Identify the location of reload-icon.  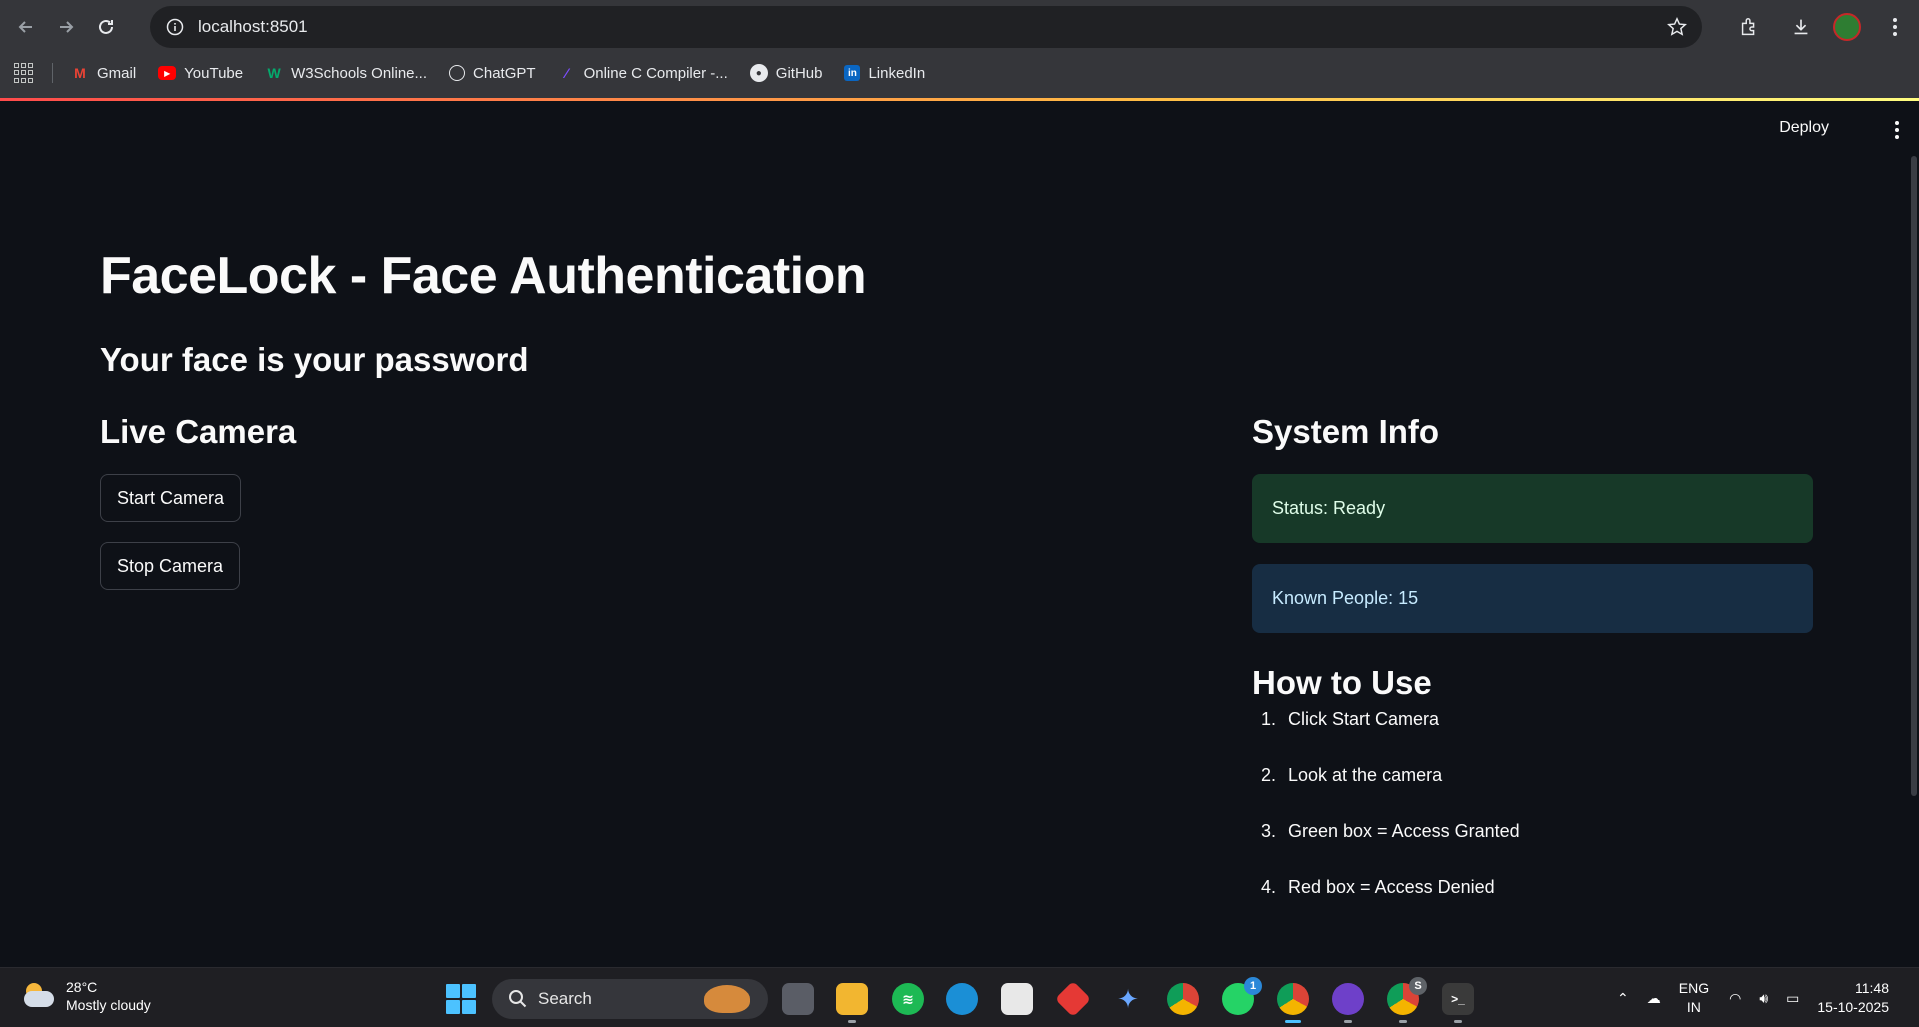
(106, 26).